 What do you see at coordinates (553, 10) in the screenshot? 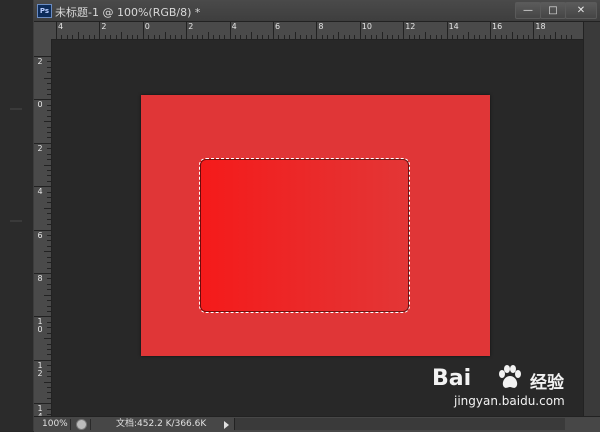
I see `maximize-button: □` at bounding box center [553, 10].